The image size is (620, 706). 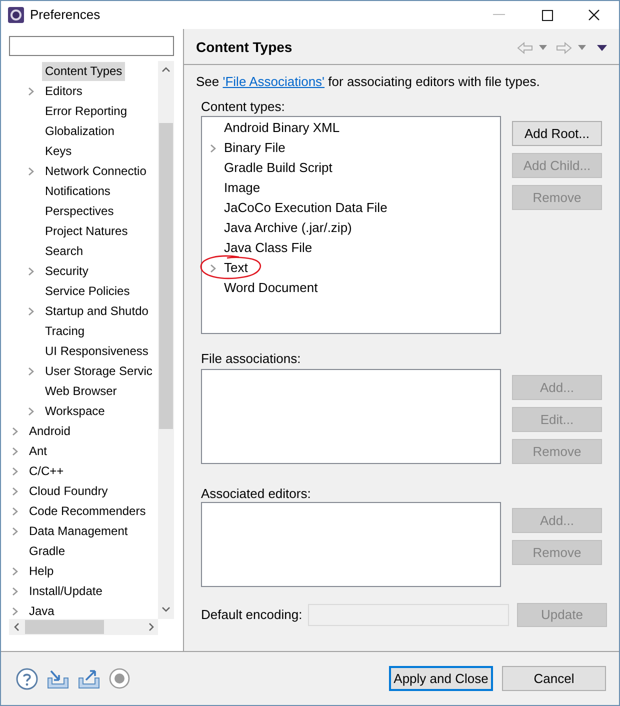 I want to click on dialog-button: Cancel, so click(x=554, y=678).